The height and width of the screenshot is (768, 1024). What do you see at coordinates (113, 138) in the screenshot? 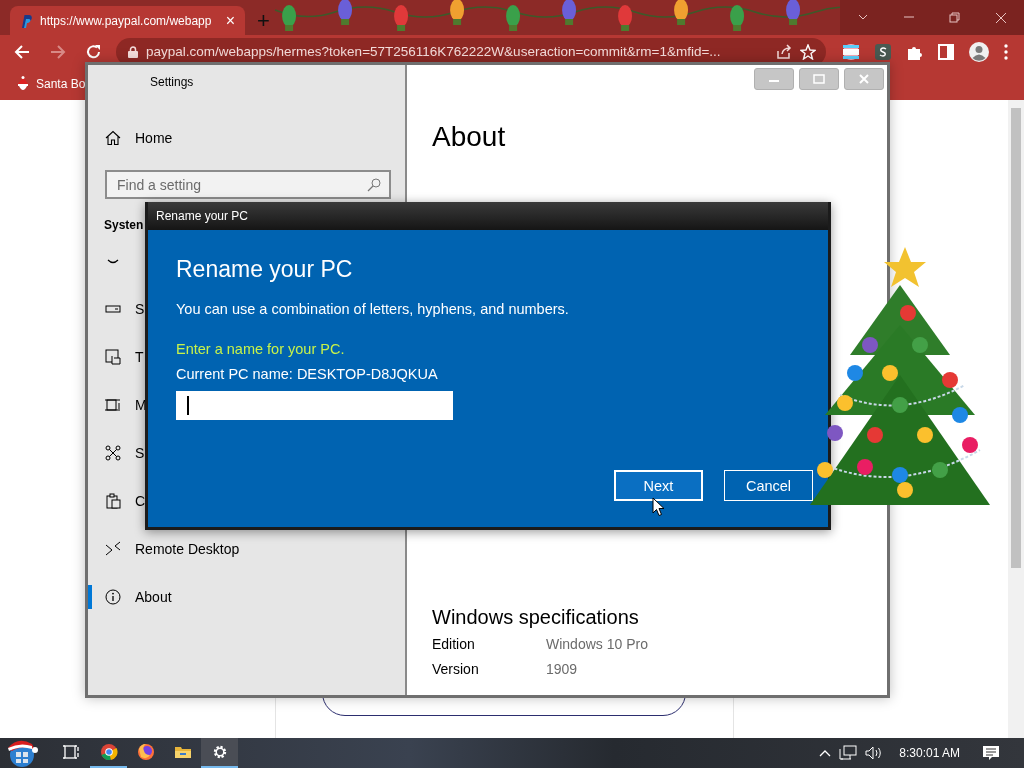
I see `home-icon` at bounding box center [113, 138].